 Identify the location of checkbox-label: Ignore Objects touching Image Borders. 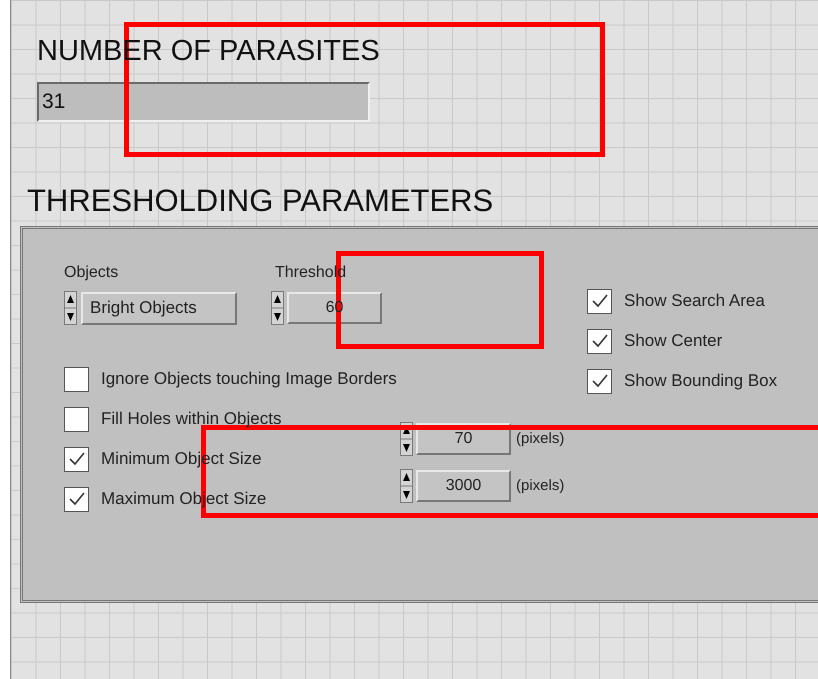
(249, 379).